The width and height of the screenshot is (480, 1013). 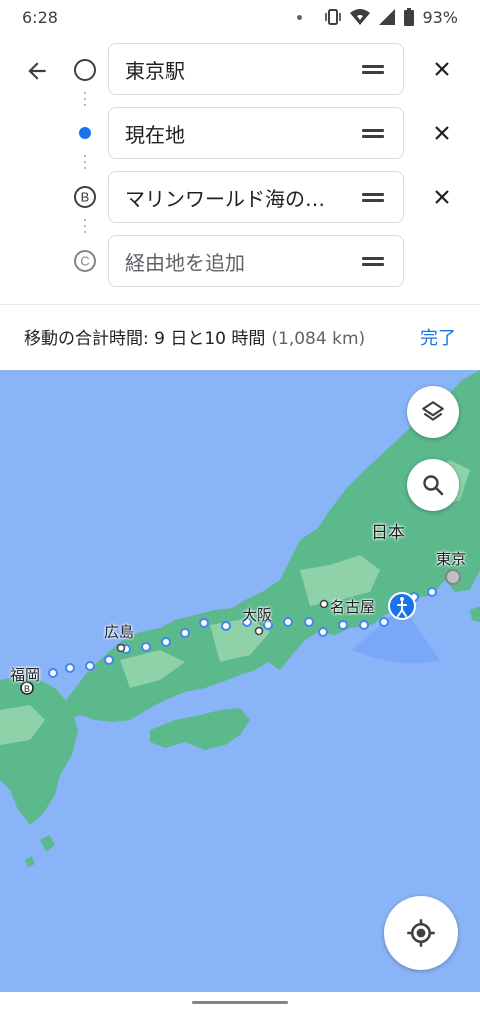 What do you see at coordinates (155, 134) in the screenshot?
I see `stop-label: 現在地` at bounding box center [155, 134].